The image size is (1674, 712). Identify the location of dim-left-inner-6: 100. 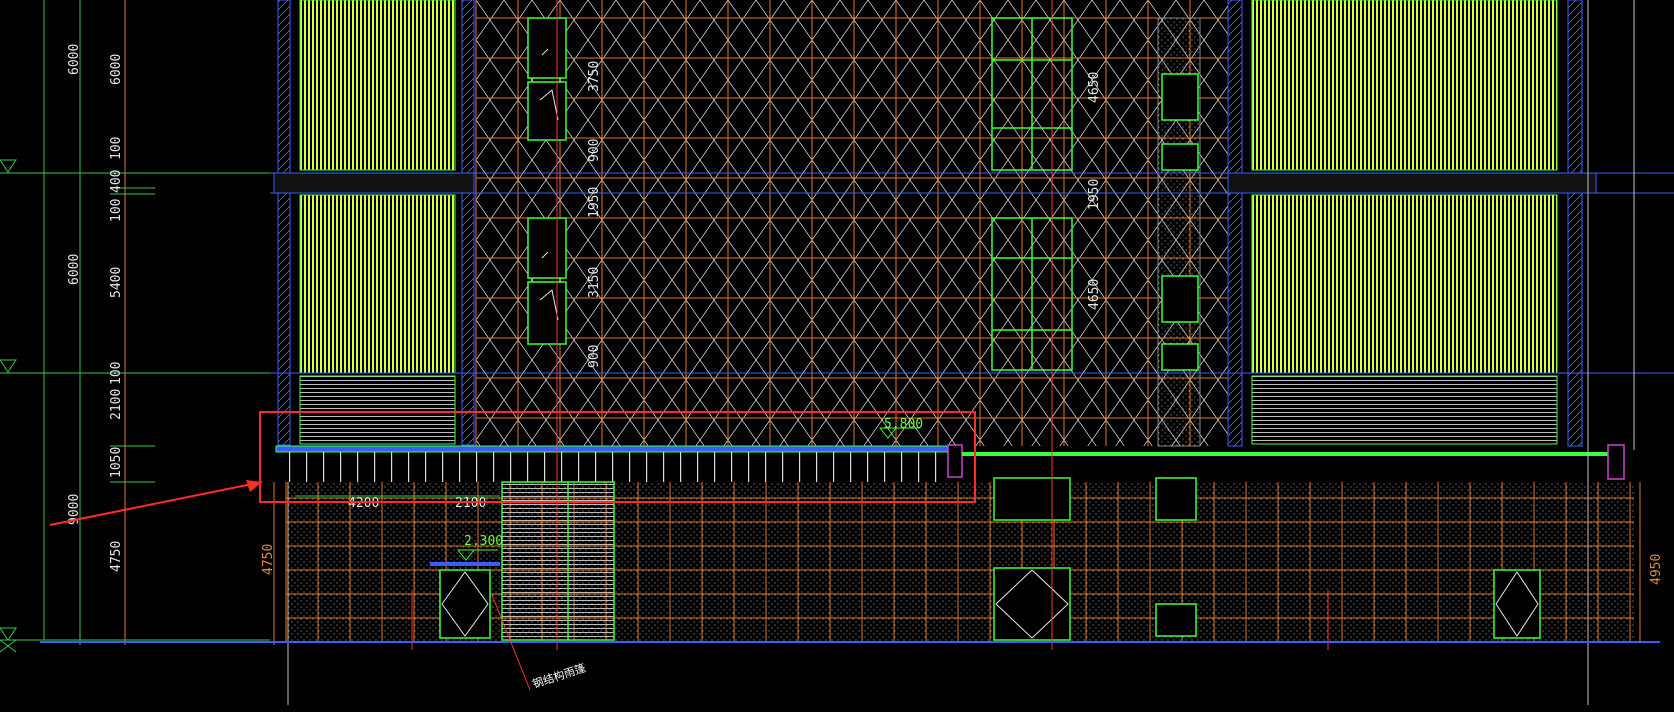
(116, 373).